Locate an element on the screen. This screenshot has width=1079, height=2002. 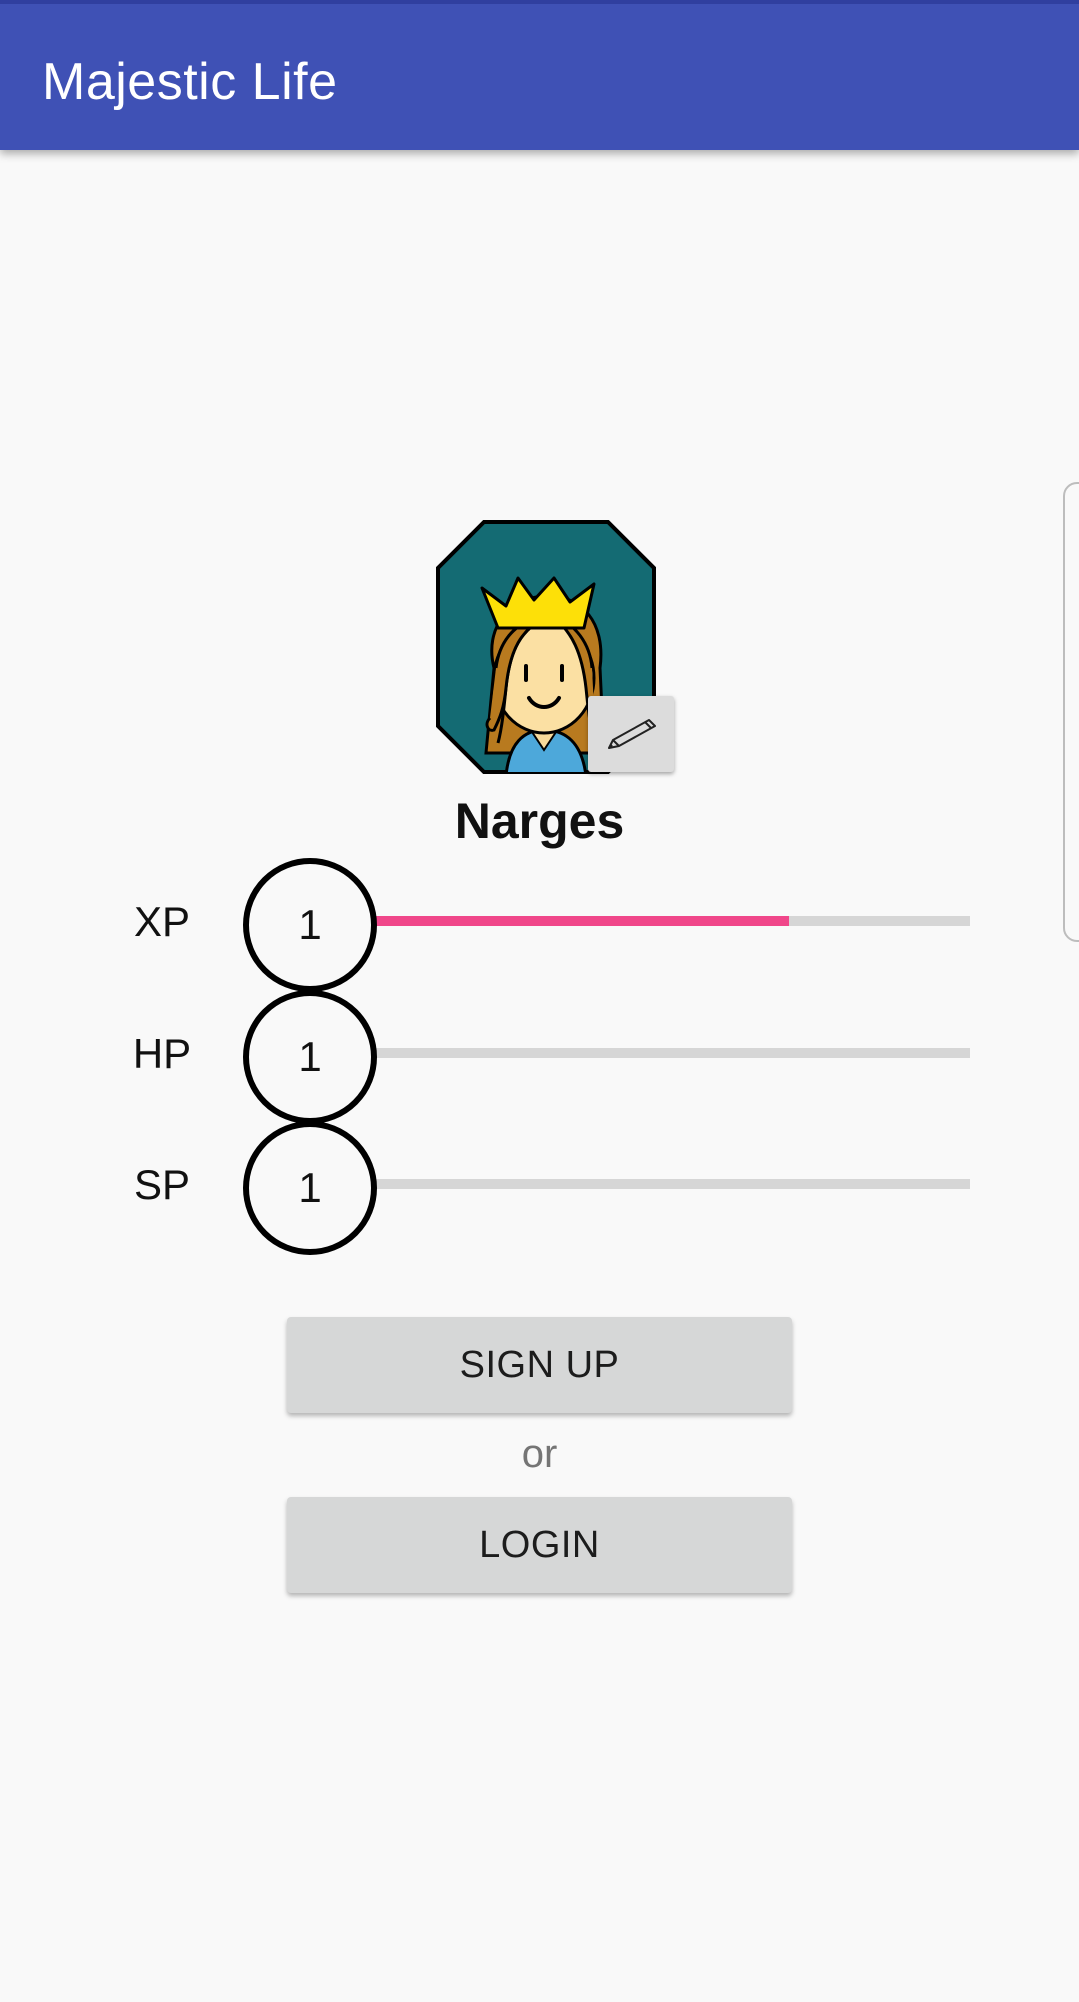
login-button: LOGIN is located at coordinates (539, 1545).